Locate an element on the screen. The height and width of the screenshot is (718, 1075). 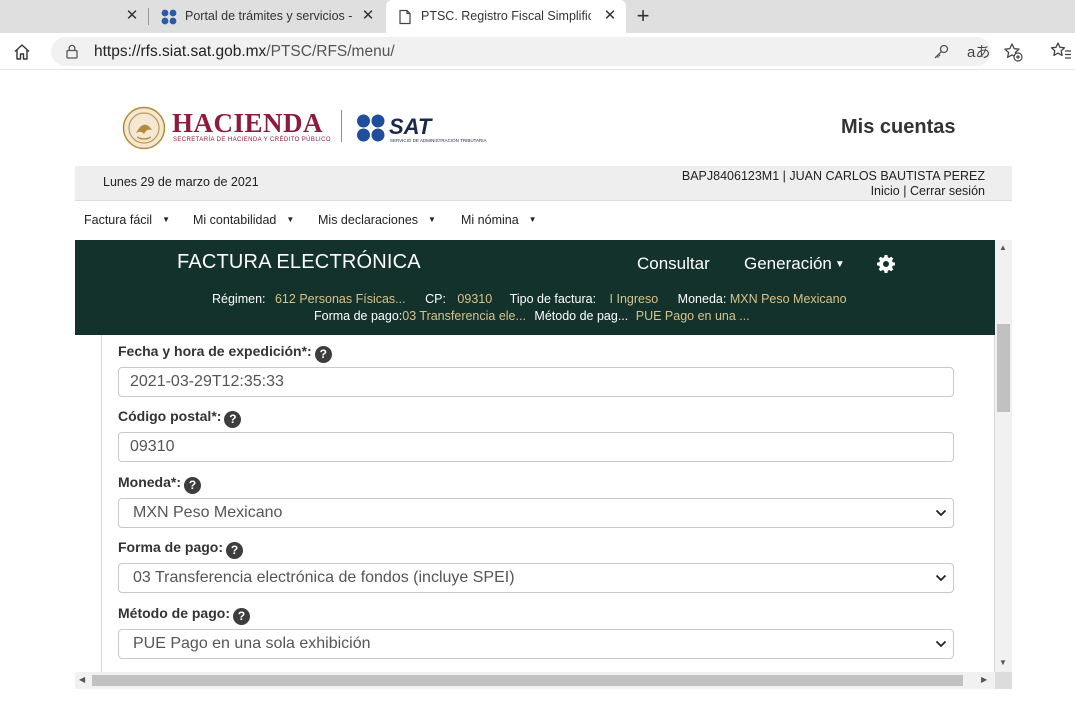
tipo-factura-label: Tipo de factura: is located at coordinates (553, 299).